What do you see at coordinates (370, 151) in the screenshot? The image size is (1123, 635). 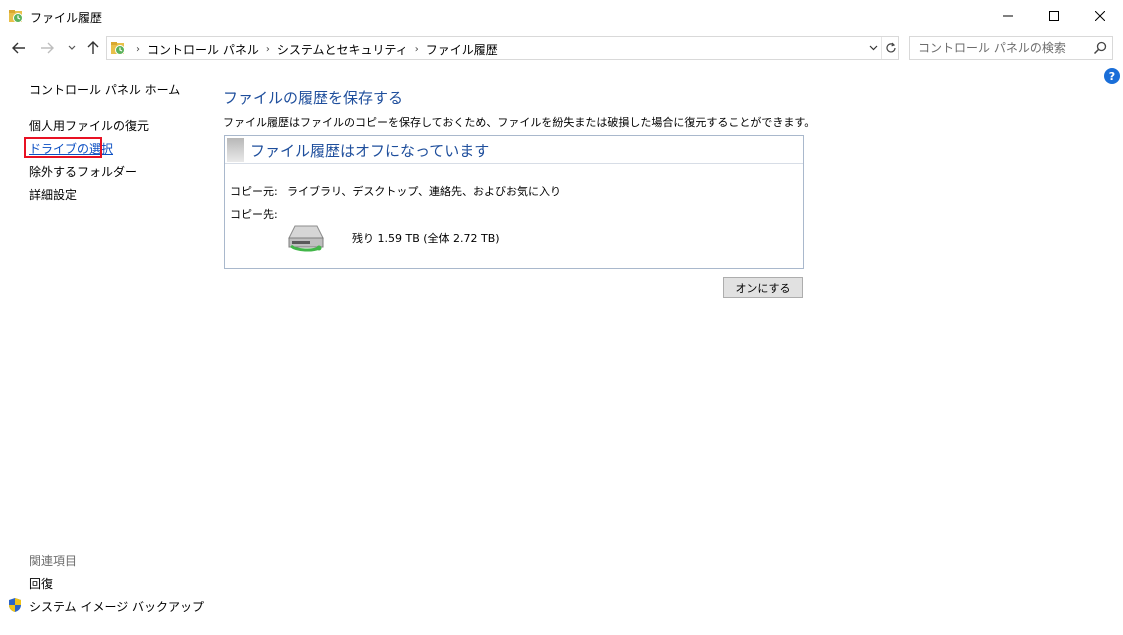 I see `status-title: ファイル履歴はオフになっています` at bounding box center [370, 151].